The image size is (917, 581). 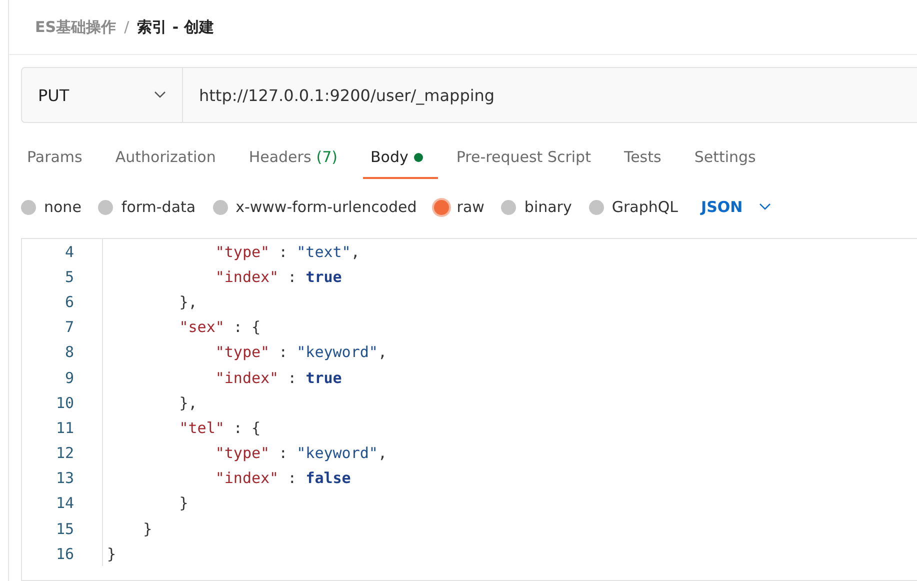 I want to click on tab: Pre-request Script, so click(x=527, y=158).